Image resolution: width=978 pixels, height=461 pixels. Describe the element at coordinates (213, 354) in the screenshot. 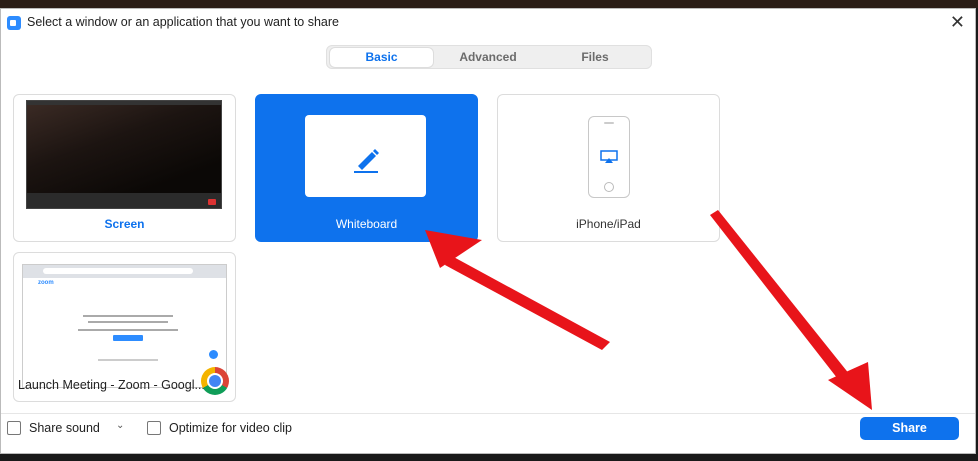

I see `plus-icon` at that location.